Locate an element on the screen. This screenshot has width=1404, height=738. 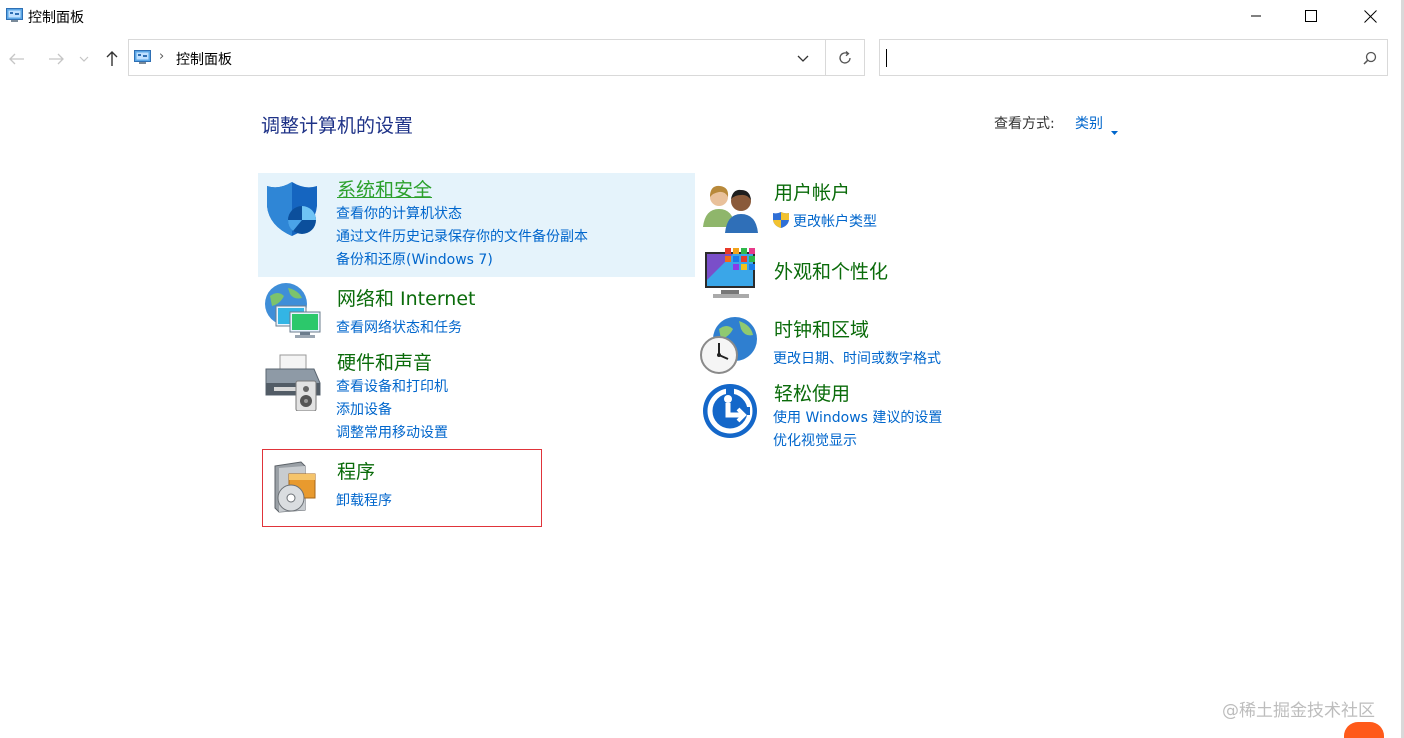
search-icon is located at coordinates (1370, 59).